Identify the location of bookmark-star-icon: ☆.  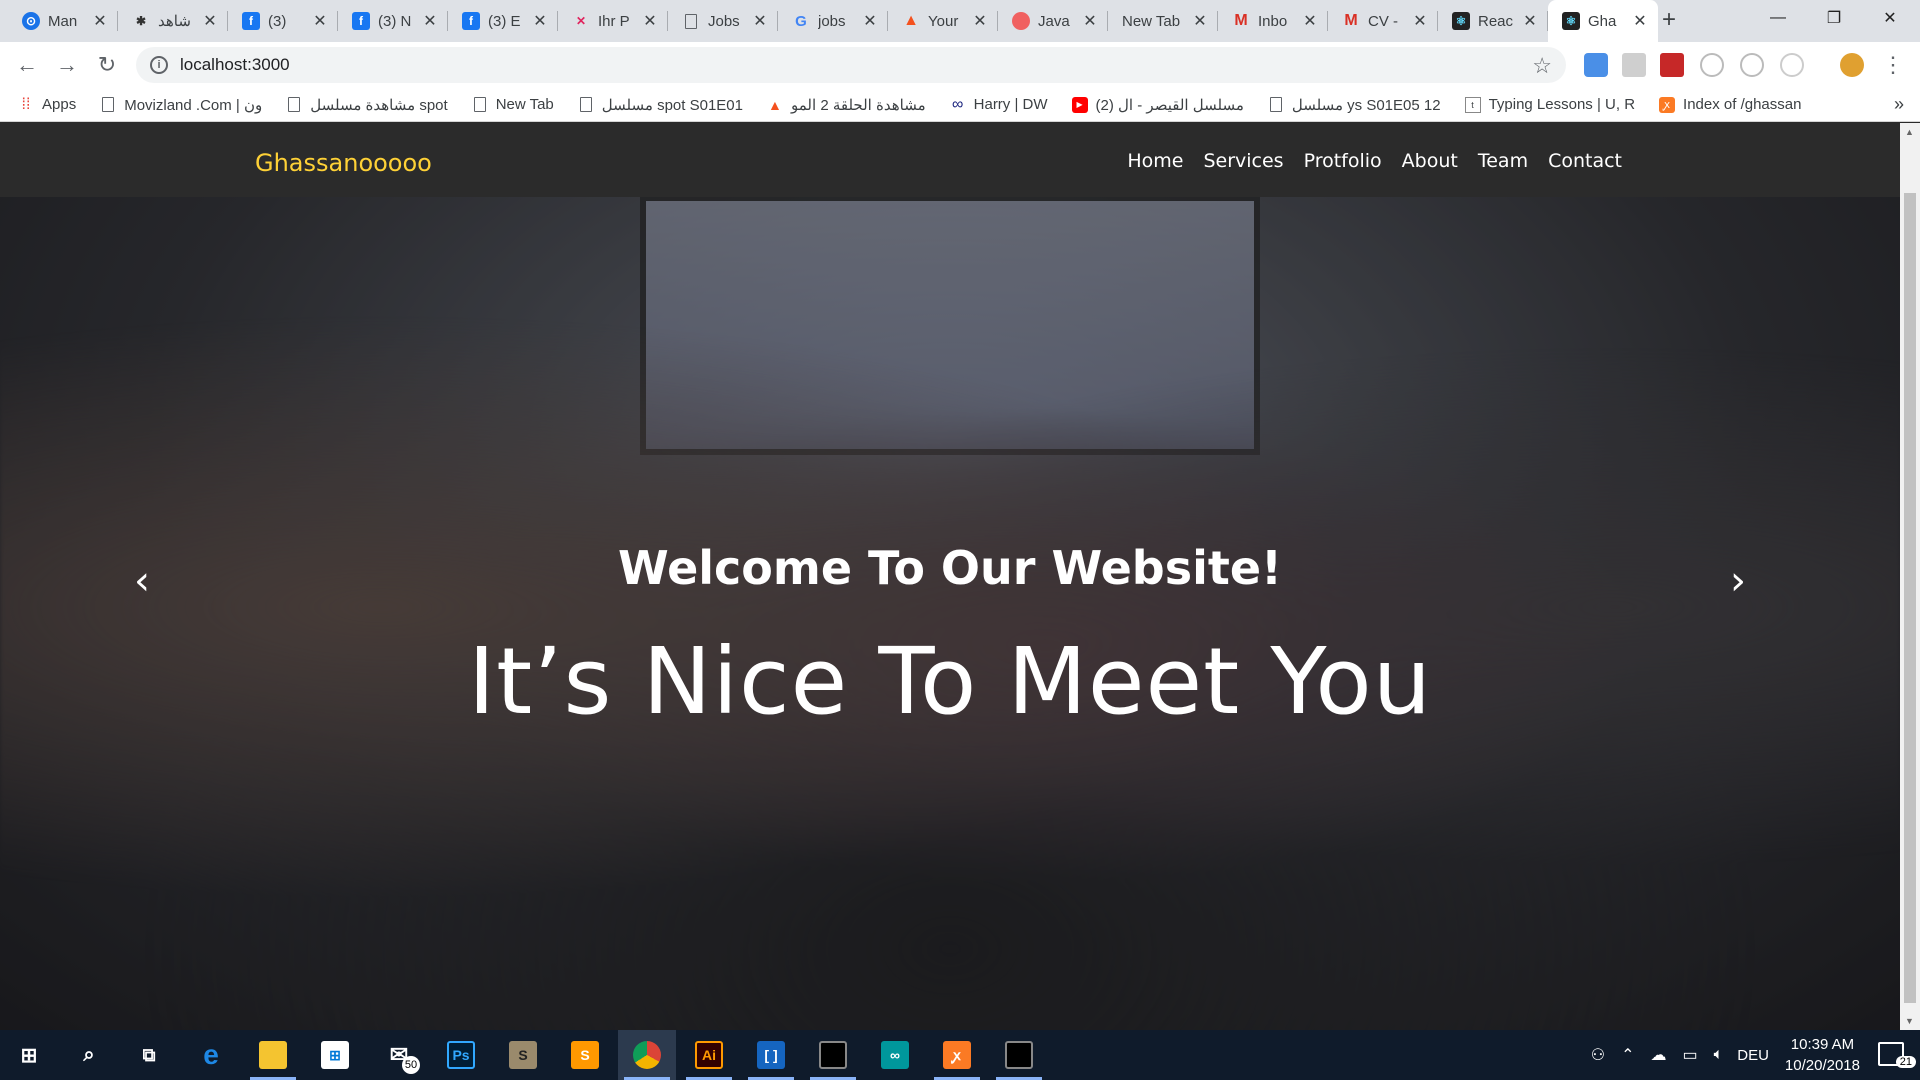
(1542, 66).